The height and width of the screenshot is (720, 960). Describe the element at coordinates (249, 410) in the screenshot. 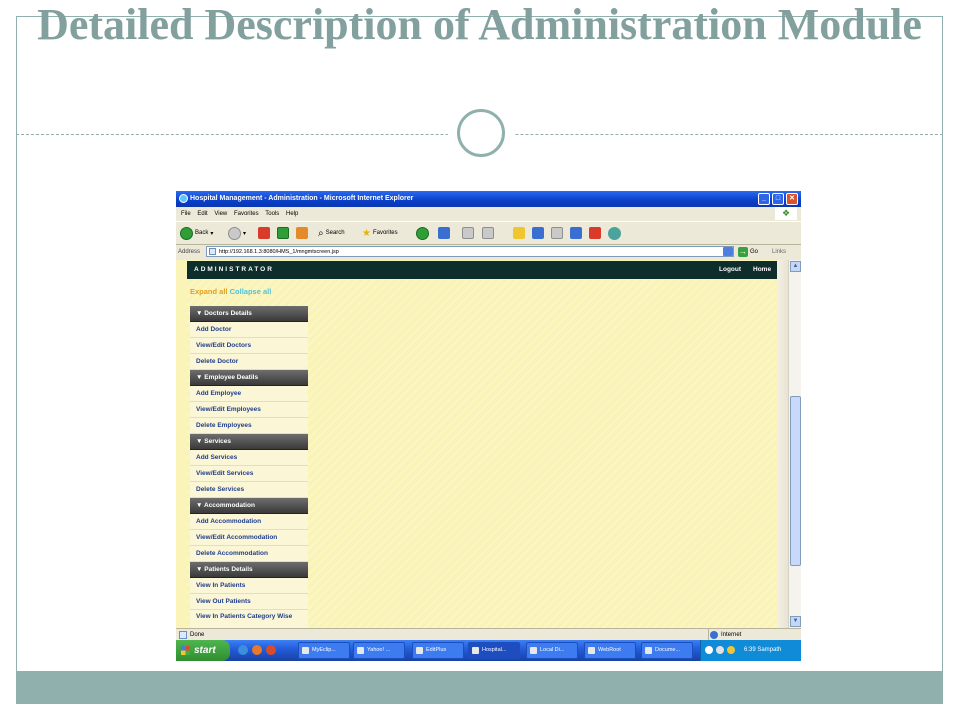

I see `menu-item-view-edit-employees: View/Edit Employees` at that location.